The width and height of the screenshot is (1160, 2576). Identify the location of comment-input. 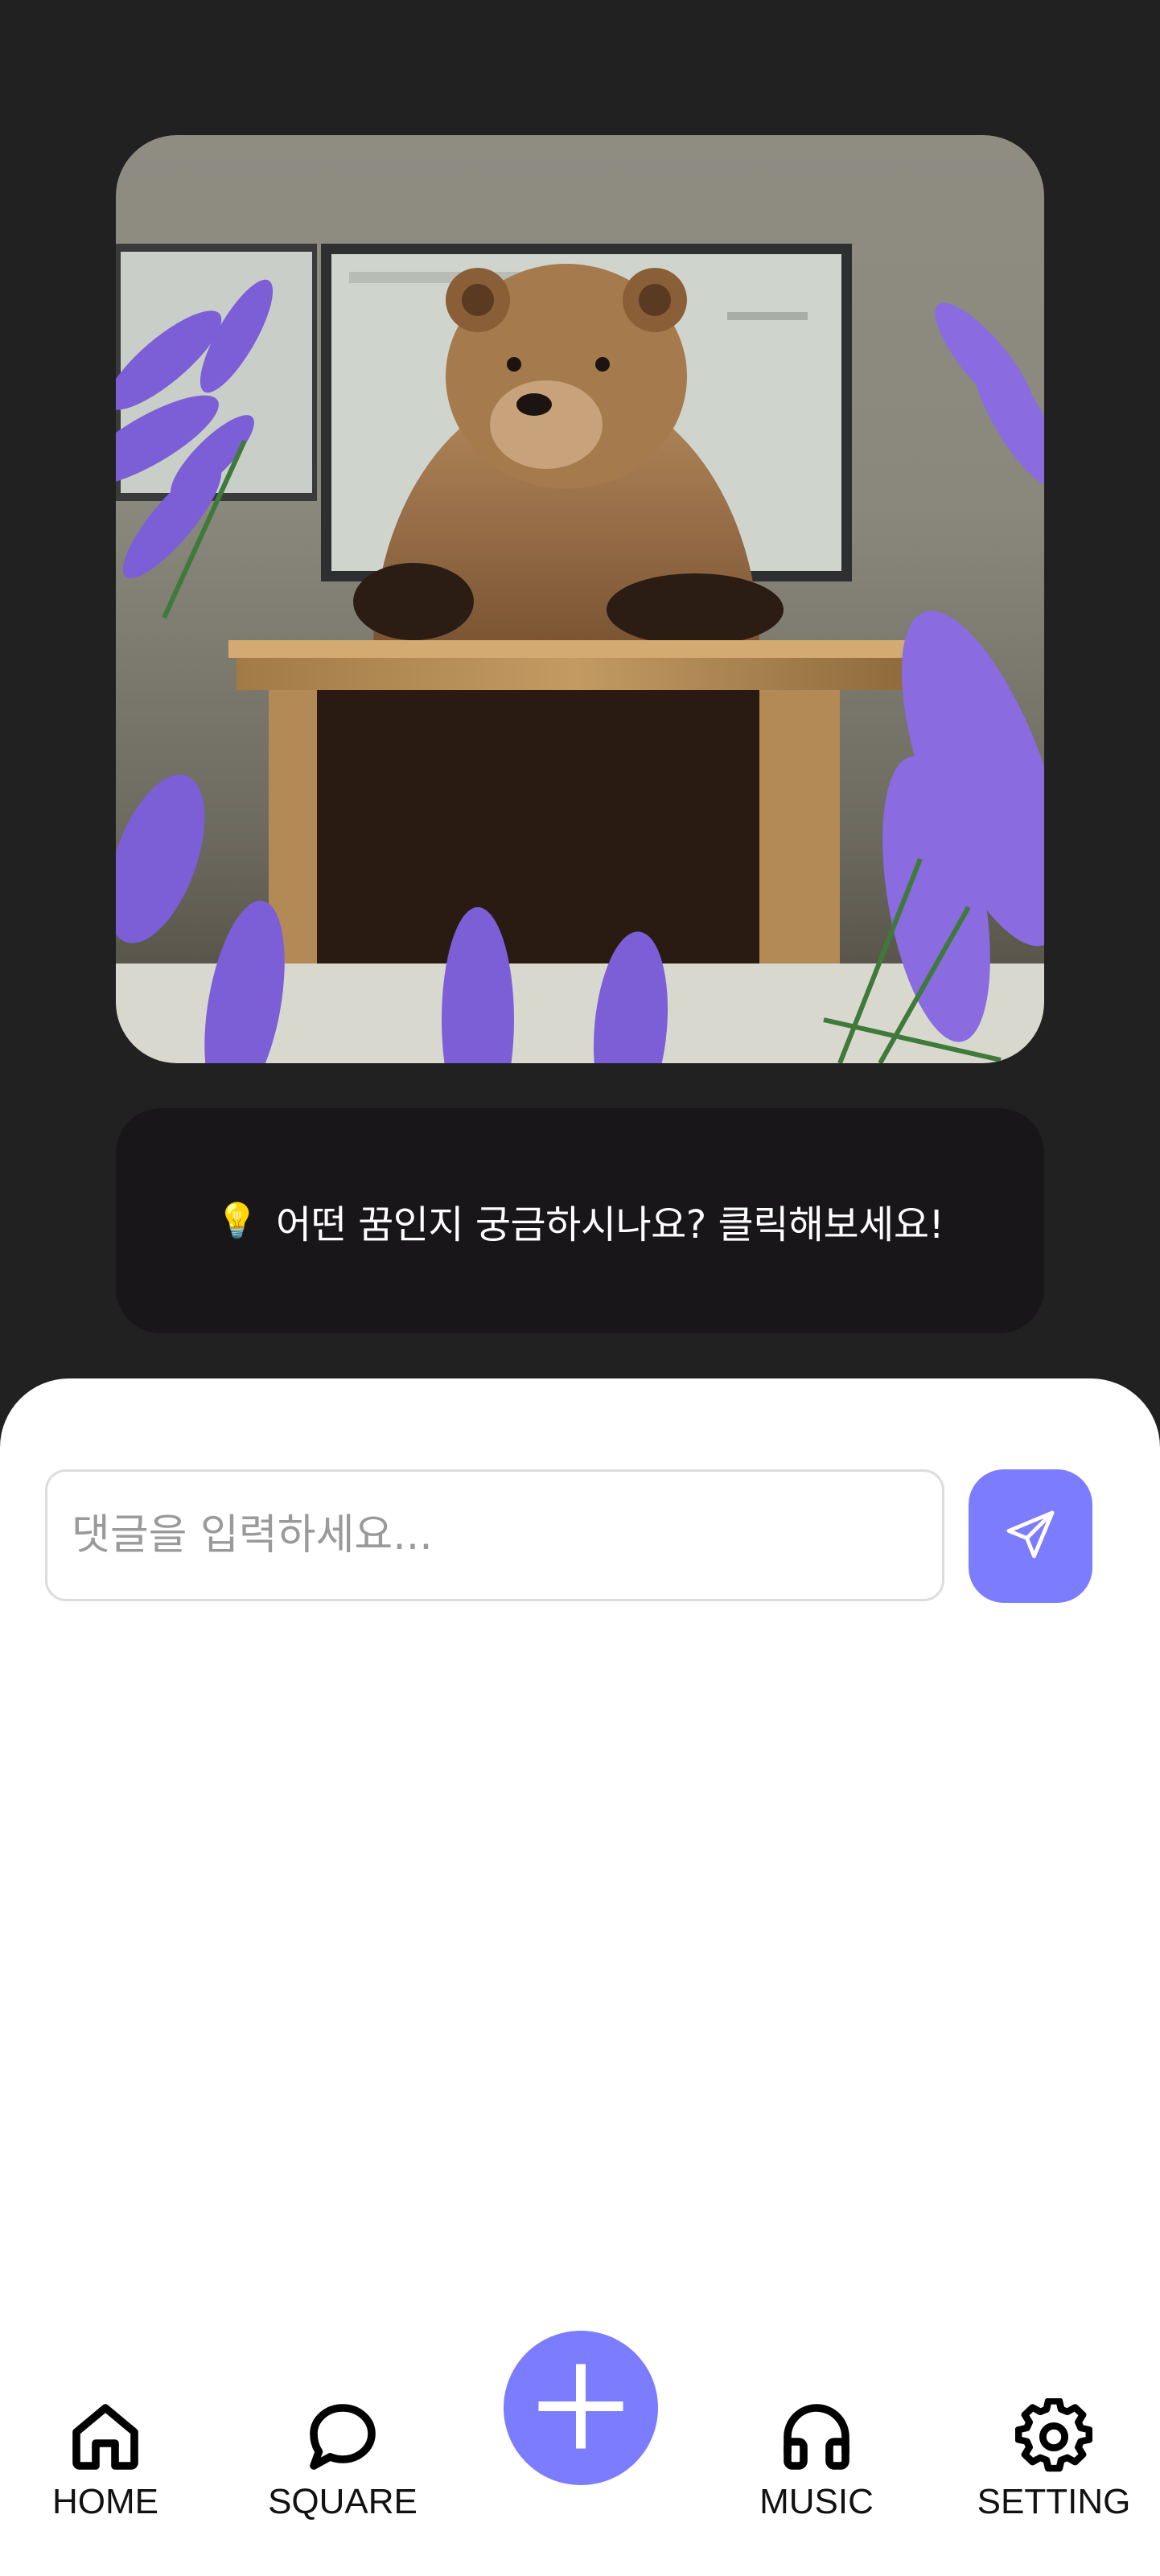
(494, 1535).